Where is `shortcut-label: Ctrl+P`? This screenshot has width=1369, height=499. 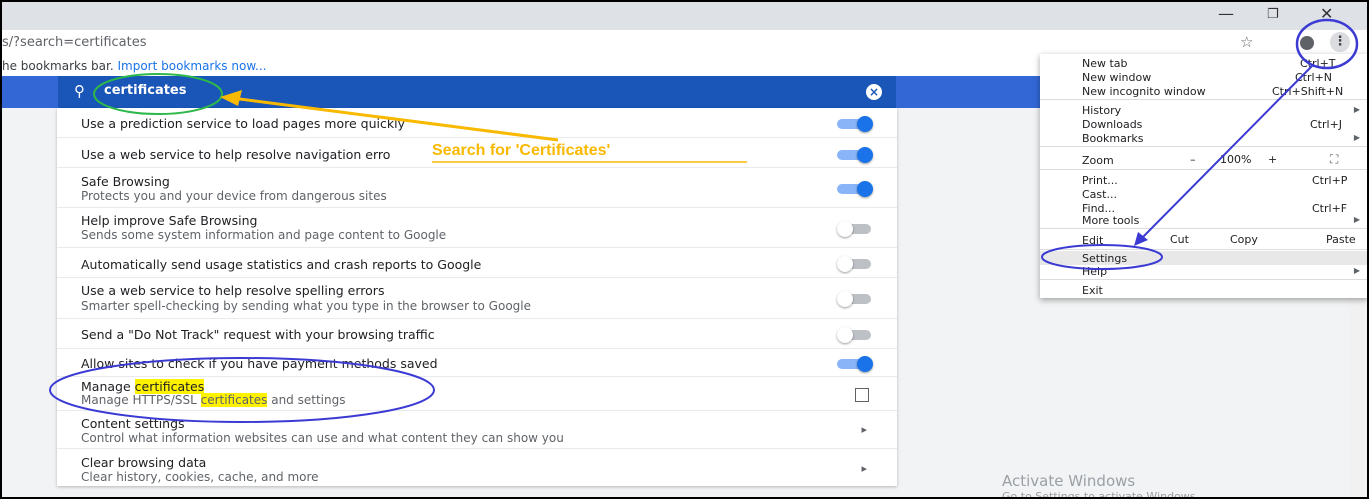 shortcut-label: Ctrl+P is located at coordinates (1330, 180).